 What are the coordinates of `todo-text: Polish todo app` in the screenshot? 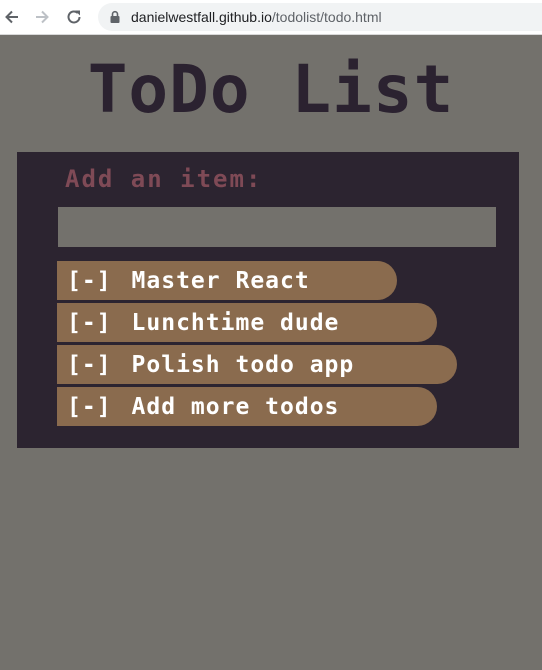 It's located at (243, 364).